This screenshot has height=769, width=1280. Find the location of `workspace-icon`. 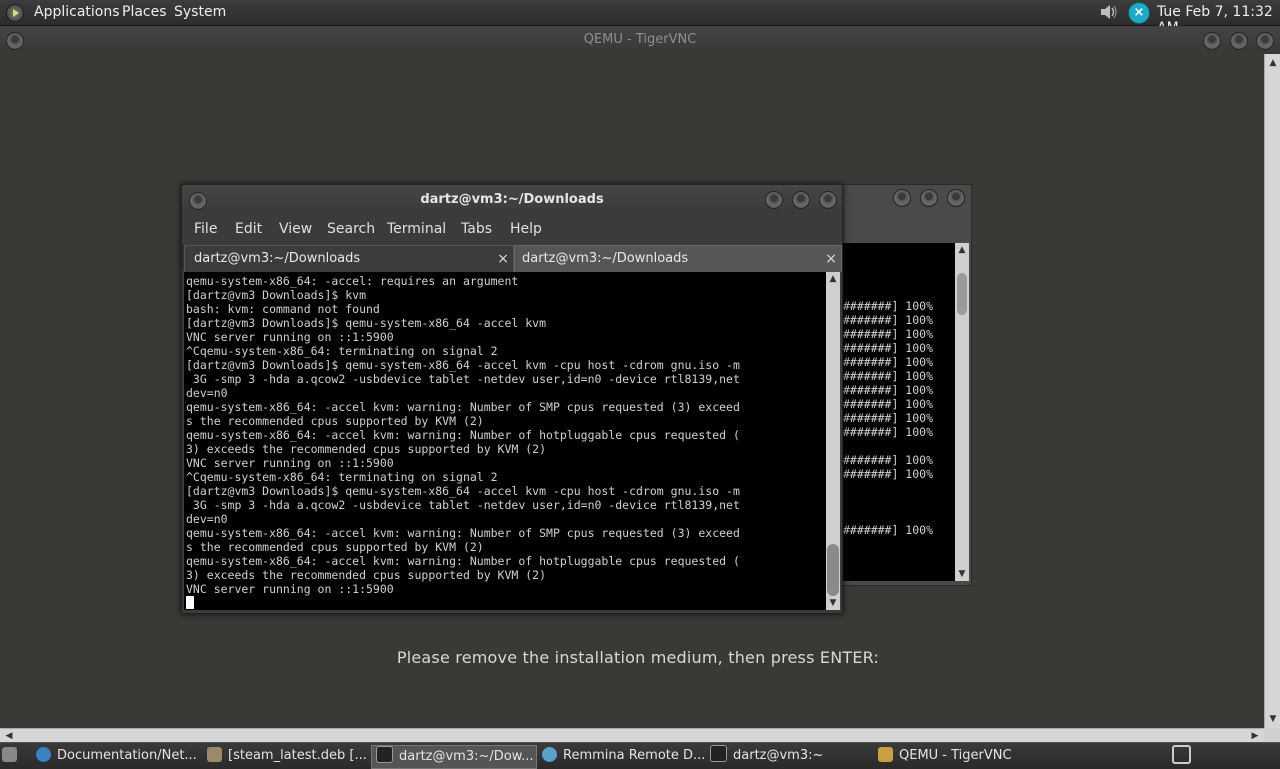

workspace-icon is located at coordinates (1181, 754).